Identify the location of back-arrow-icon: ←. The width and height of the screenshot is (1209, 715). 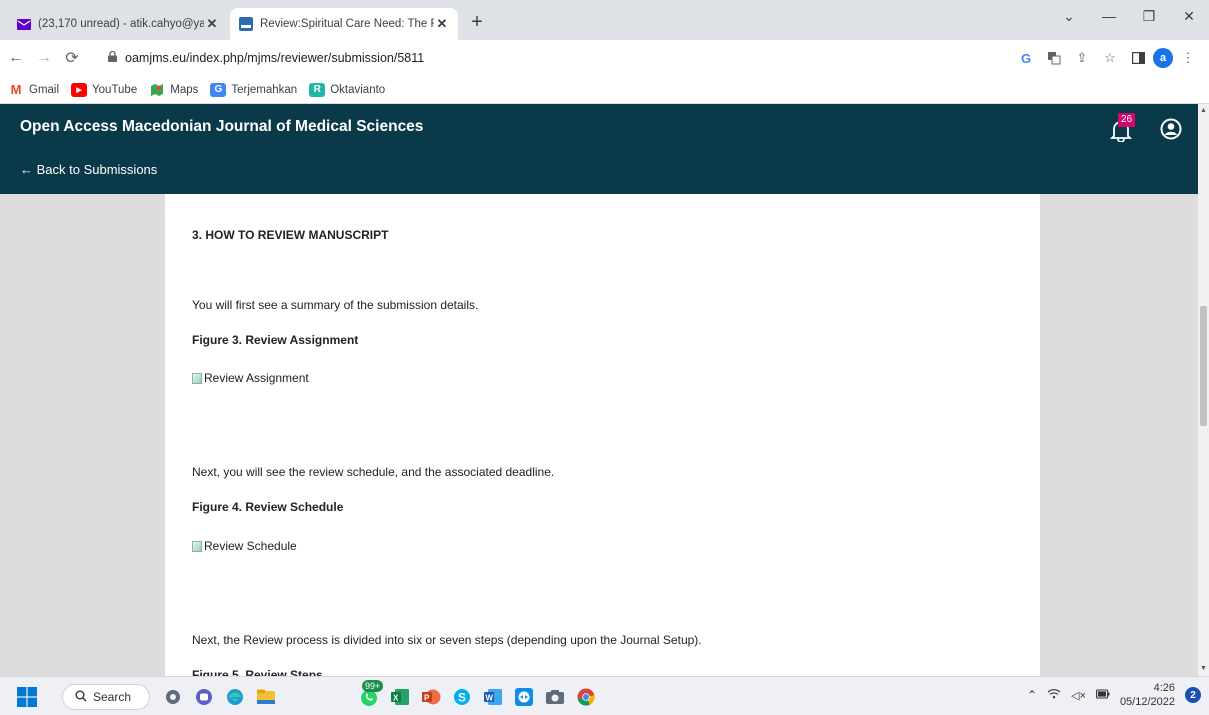
(16, 58).